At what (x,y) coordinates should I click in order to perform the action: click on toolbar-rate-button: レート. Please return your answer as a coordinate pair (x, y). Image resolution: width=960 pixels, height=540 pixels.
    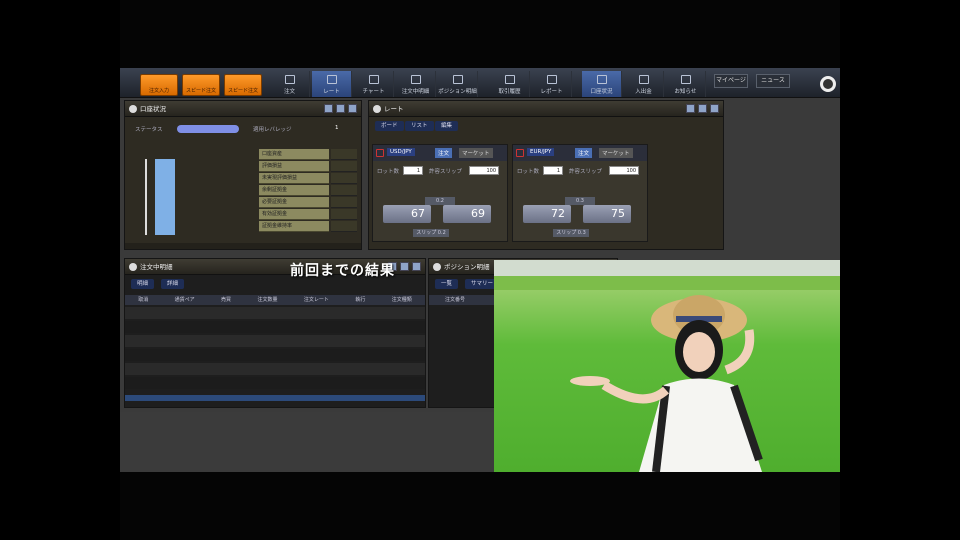
    Looking at the image, I should click on (332, 84).